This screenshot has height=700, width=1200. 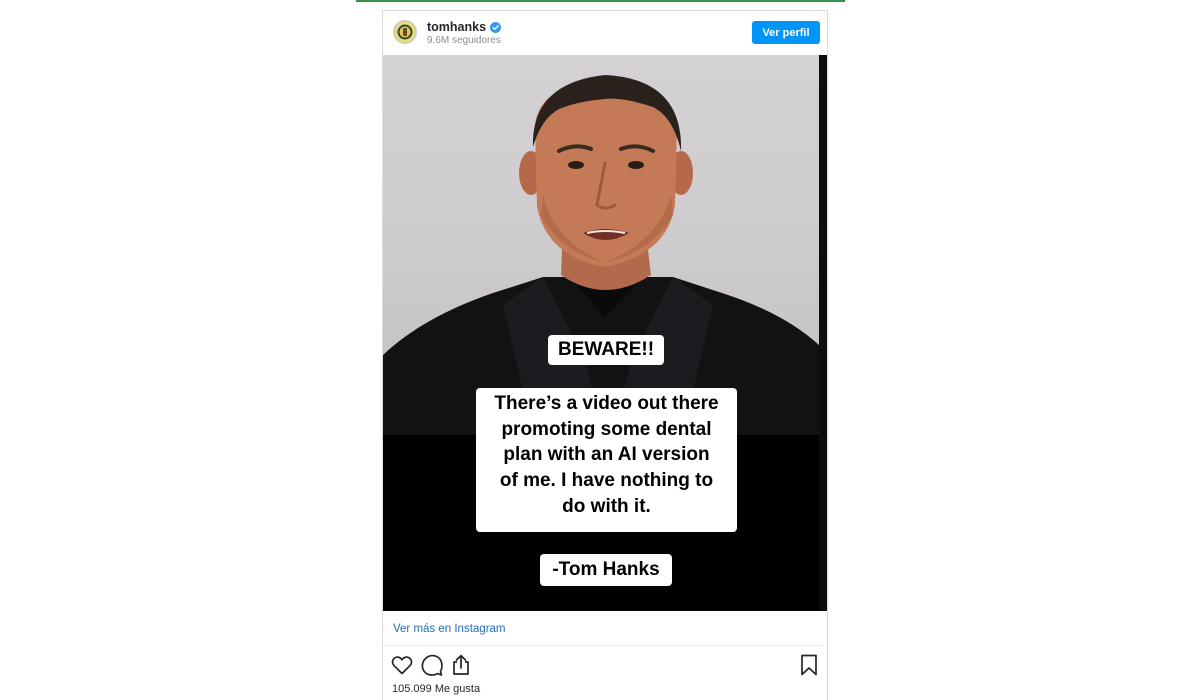 I want to click on heart-icon, so click(x=402, y=665).